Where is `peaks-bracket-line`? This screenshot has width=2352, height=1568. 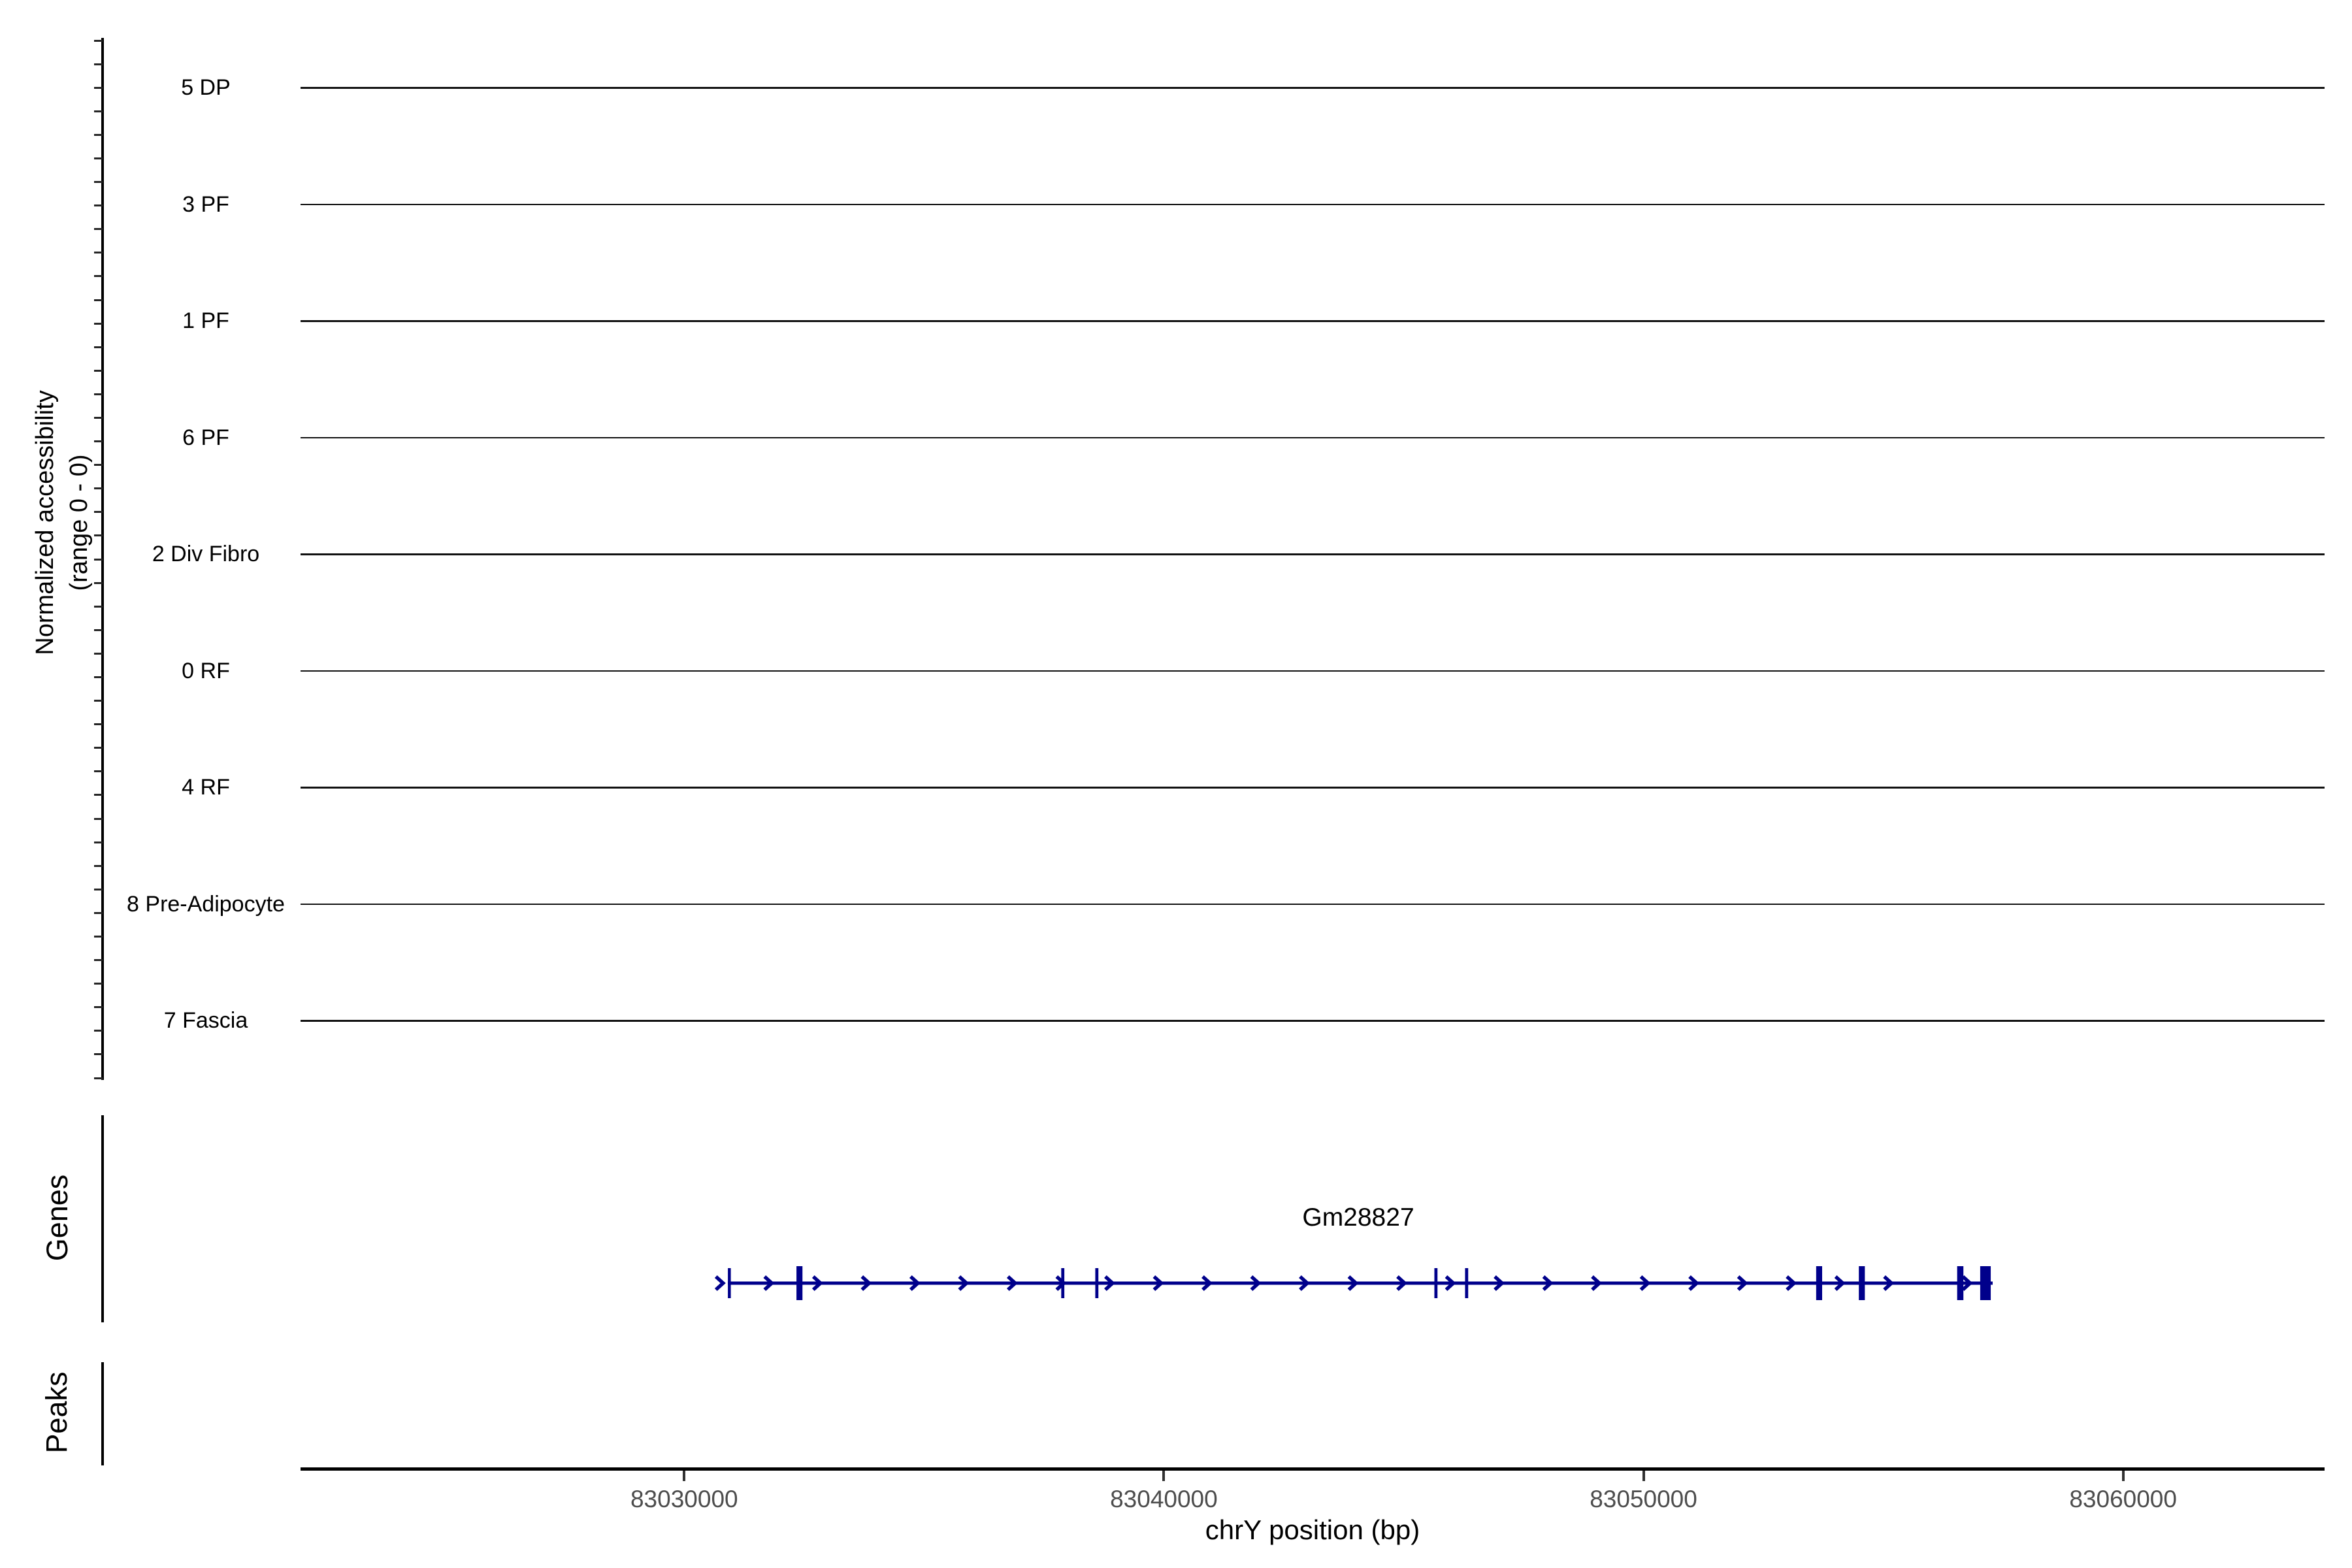
peaks-bracket-line is located at coordinates (102, 1413).